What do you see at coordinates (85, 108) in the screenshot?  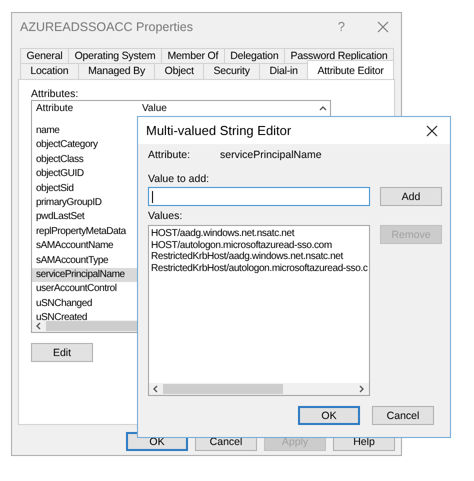 I see `column-header: Attribute` at bounding box center [85, 108].